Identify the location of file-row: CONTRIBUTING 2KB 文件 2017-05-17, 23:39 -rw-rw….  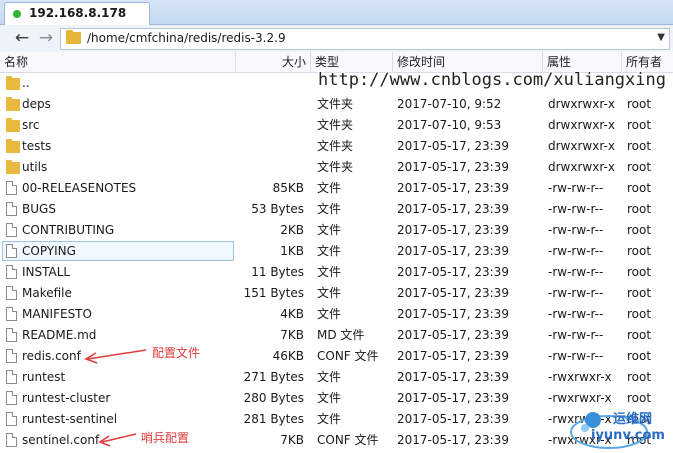
(336, 230).